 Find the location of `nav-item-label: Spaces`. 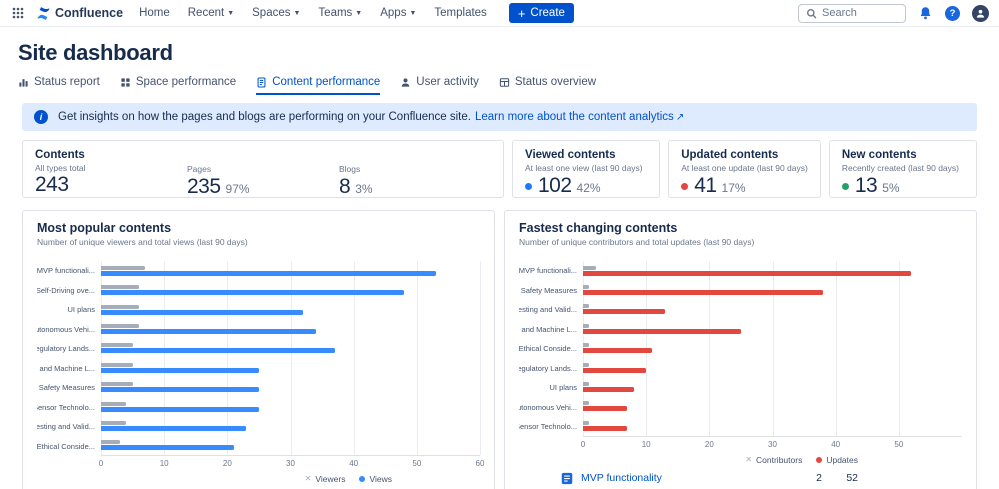

nav-item-label: Spaces is located at coordinates (271, 13).